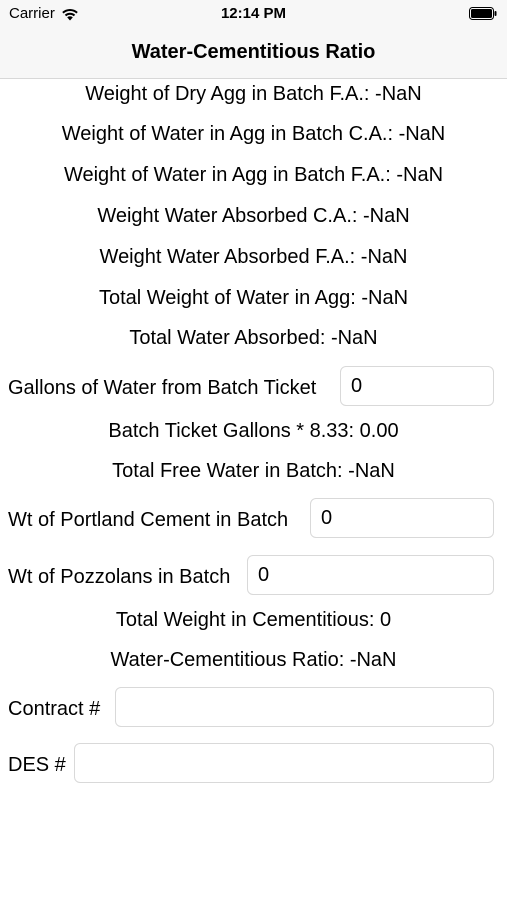 The height and width of the screenshot is (900, 507). Describe the element at coordinates (119, 577) in the screenshot. I see `pozzolans-label: Wt of Pozzolans in Batch` at that location.